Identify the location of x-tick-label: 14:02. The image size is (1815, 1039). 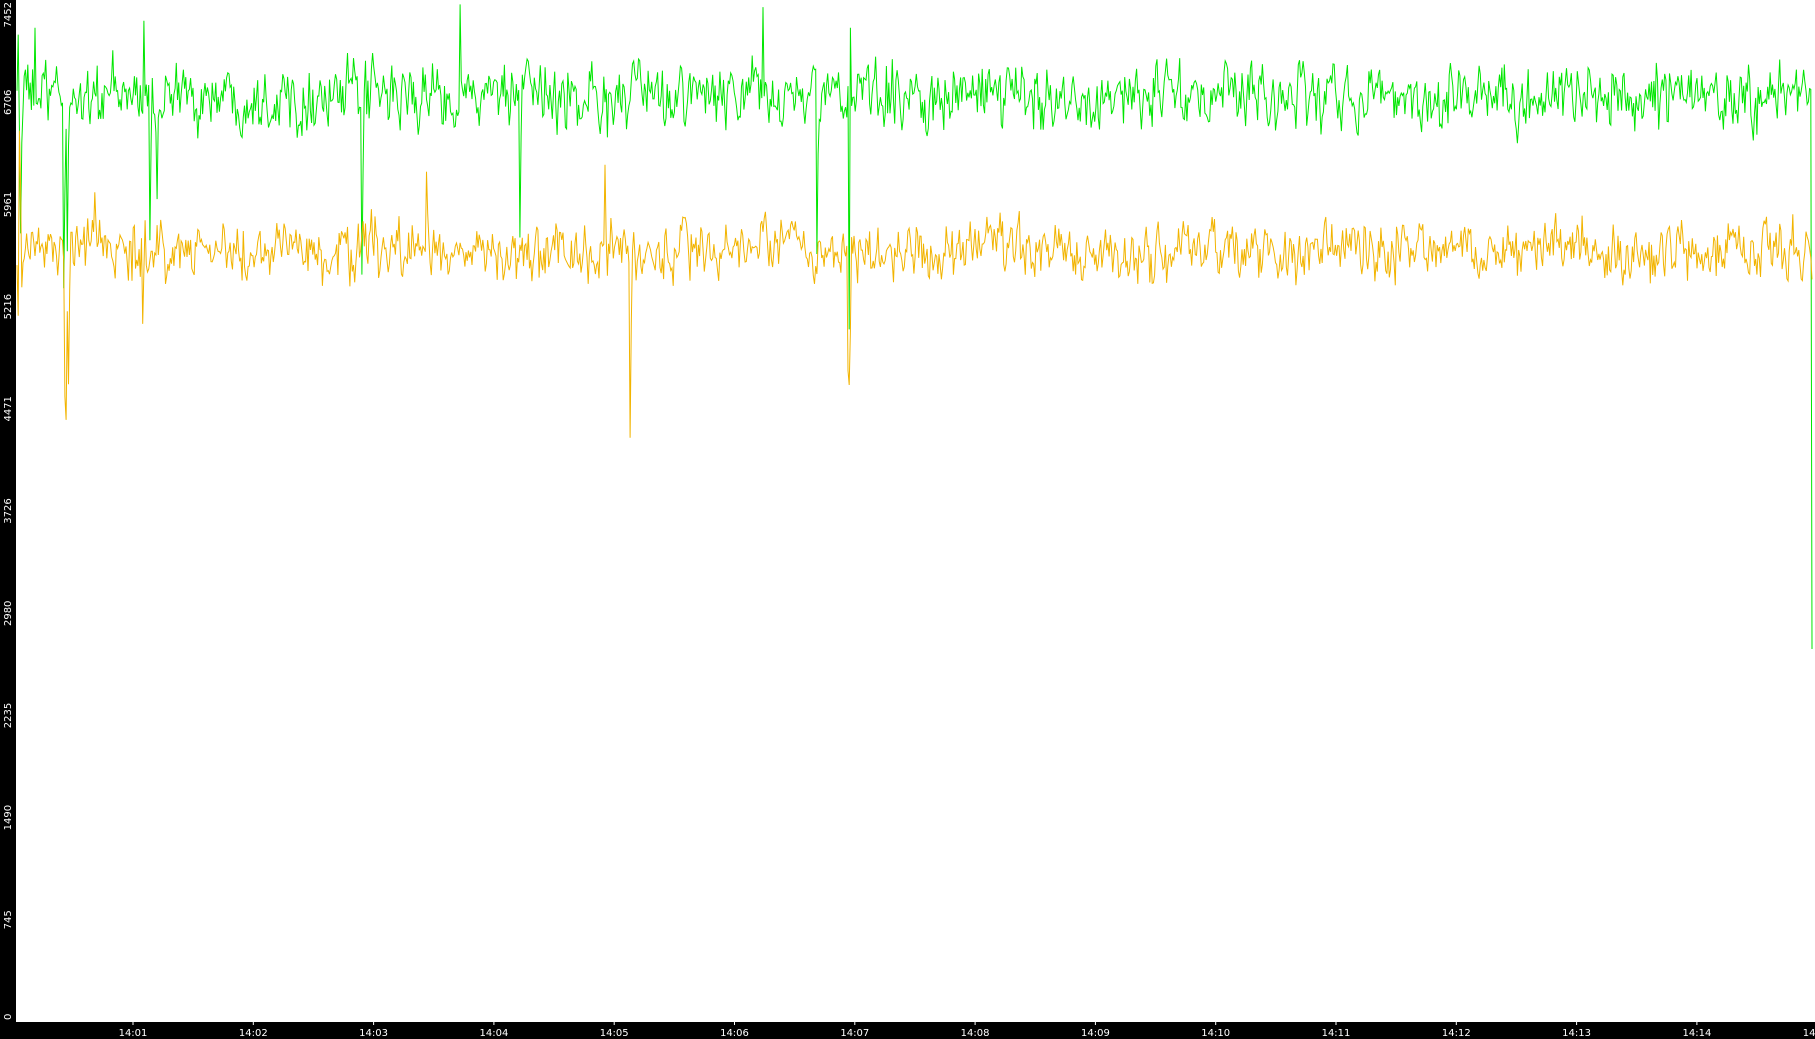
(253, 1033).